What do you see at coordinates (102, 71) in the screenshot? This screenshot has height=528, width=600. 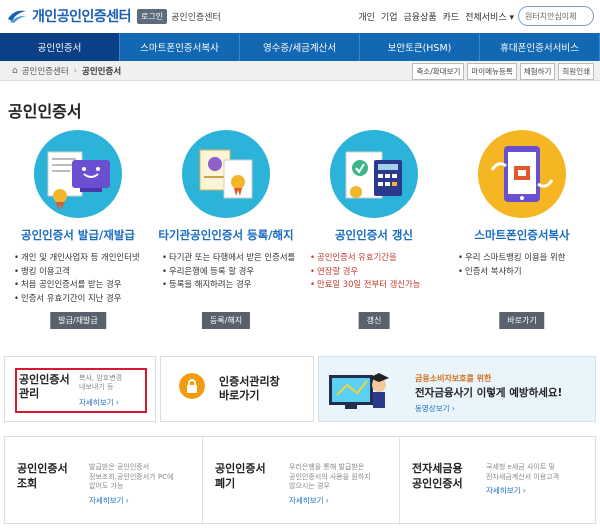 I see `breadcrumb-current: 공인인증서` at bounding box center [102, 71].